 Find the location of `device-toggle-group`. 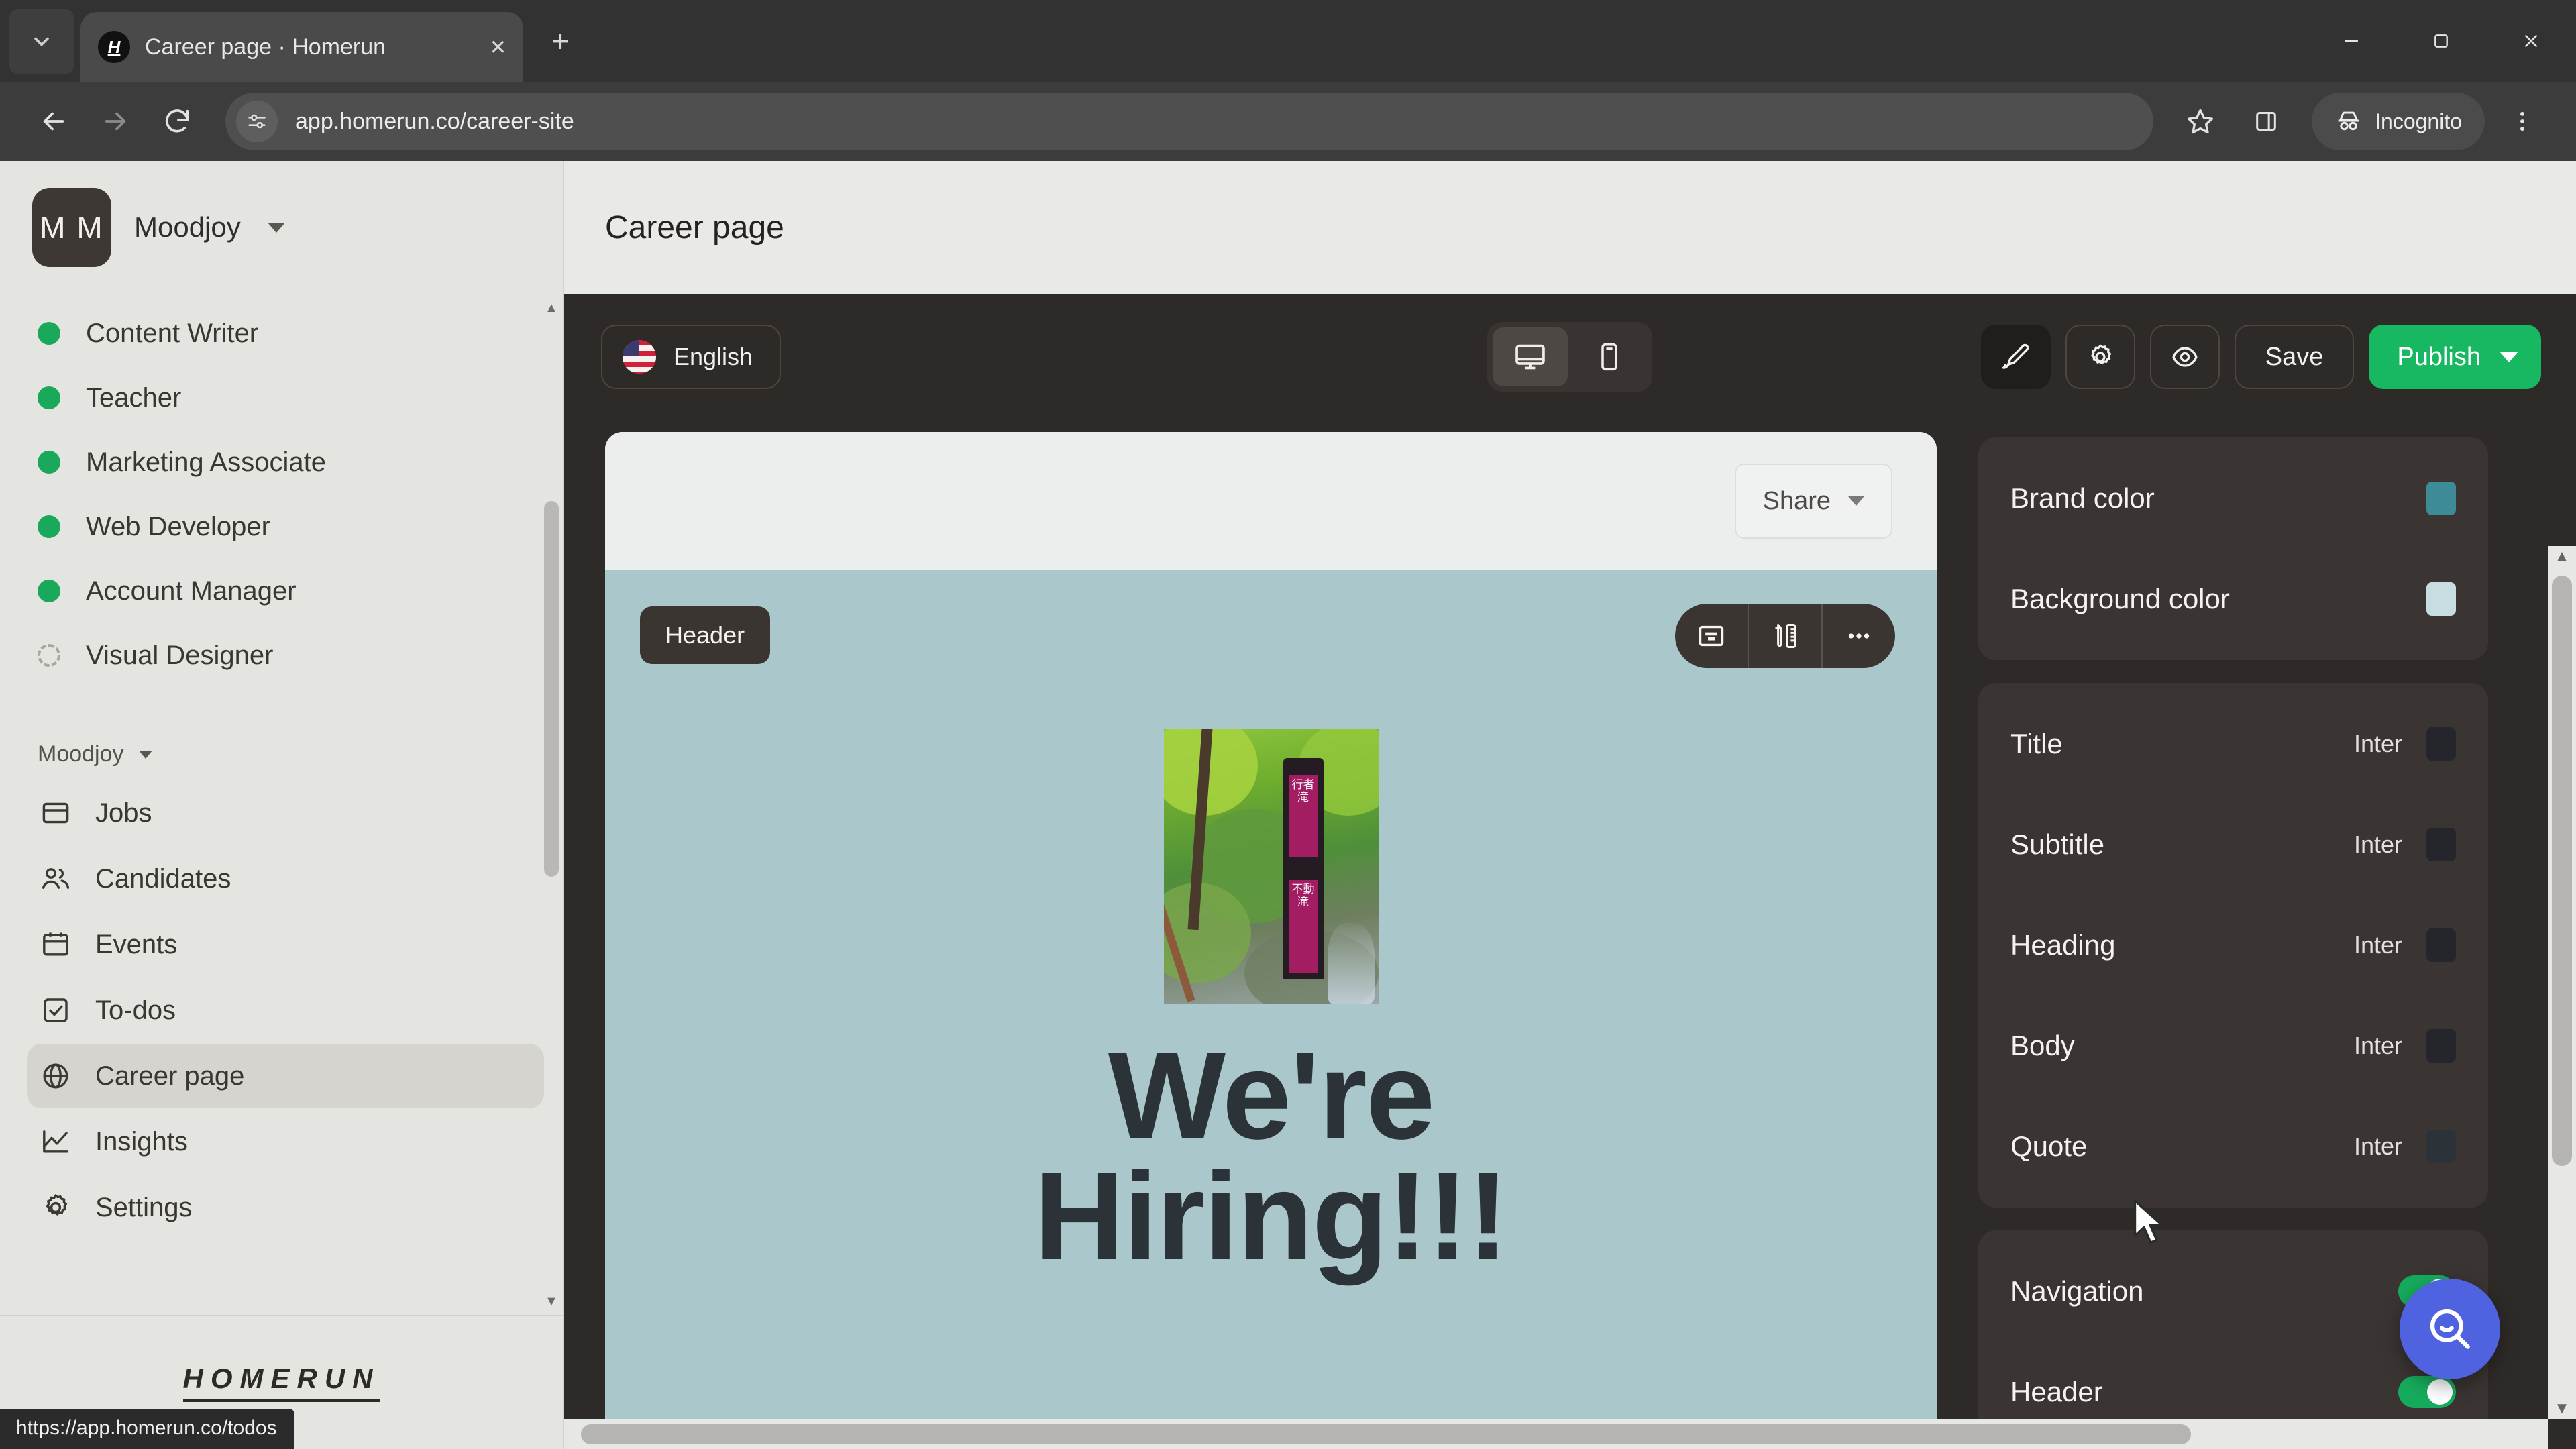

device-toggle-group is located at coordinates (1569, 357).